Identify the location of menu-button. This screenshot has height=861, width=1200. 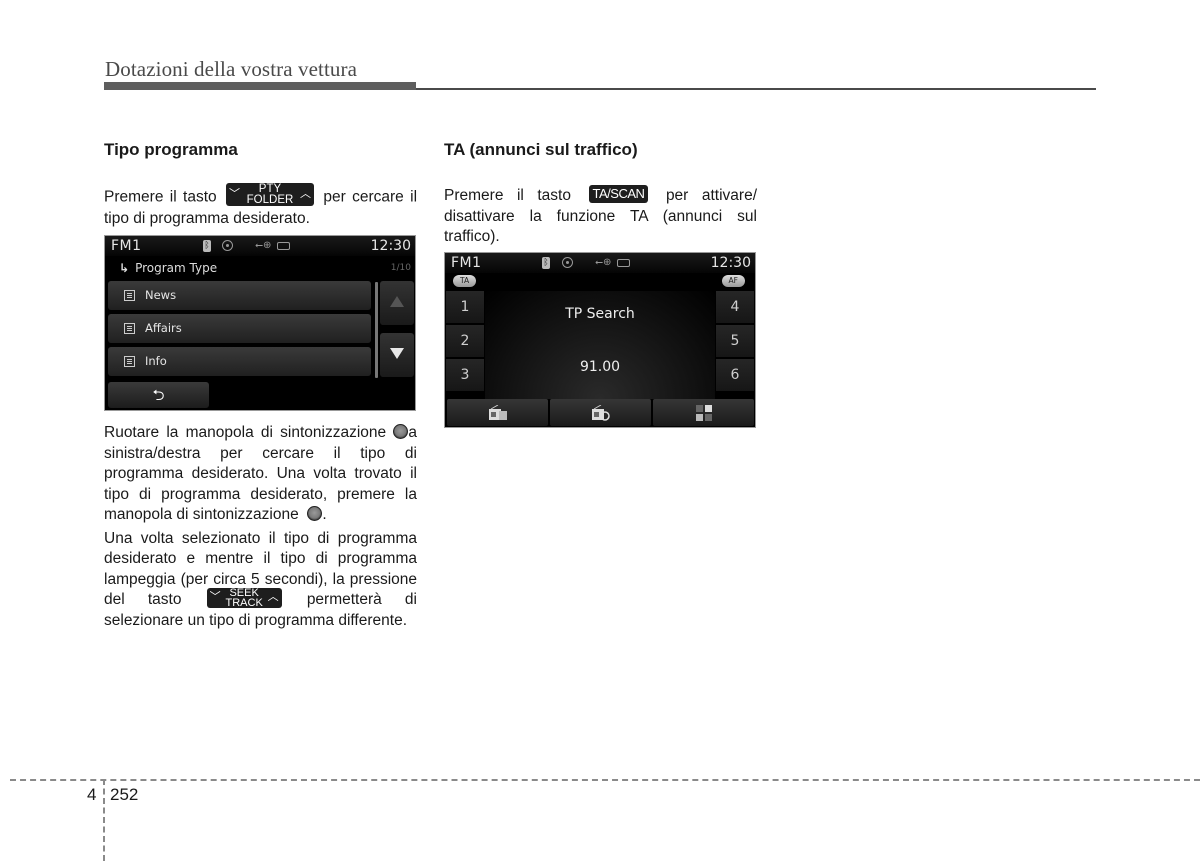
(703, 412).